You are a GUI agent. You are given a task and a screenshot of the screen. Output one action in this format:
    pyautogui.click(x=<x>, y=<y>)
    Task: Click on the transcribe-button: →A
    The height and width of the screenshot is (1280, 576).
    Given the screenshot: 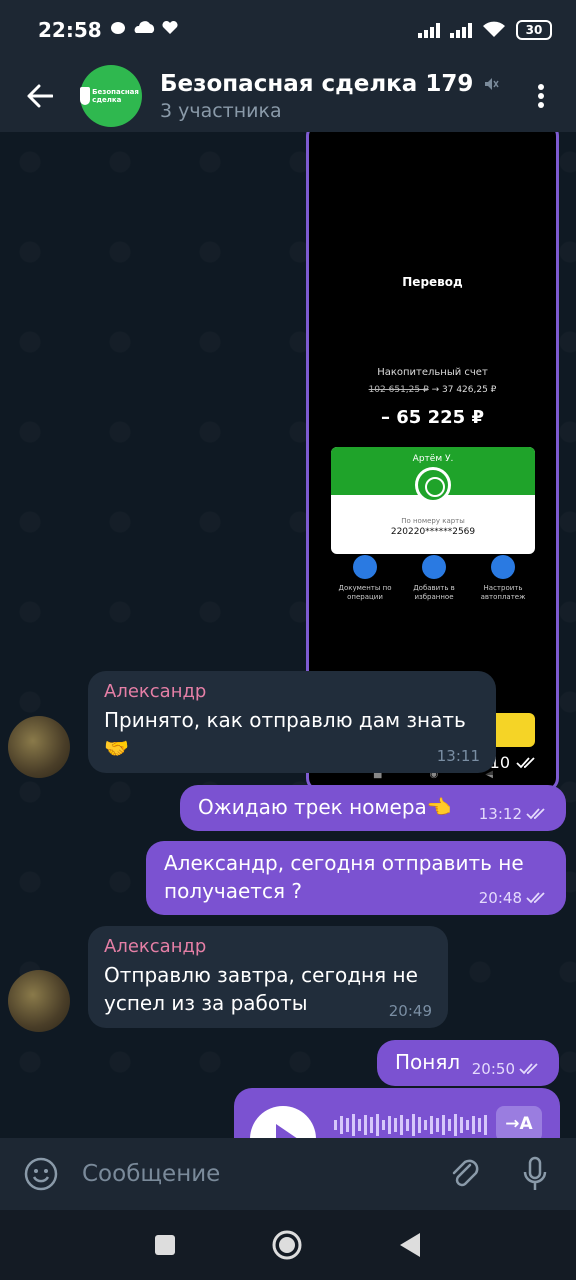 What is the action you would take?
    pyautogui.click(x=519, y=1122)
    